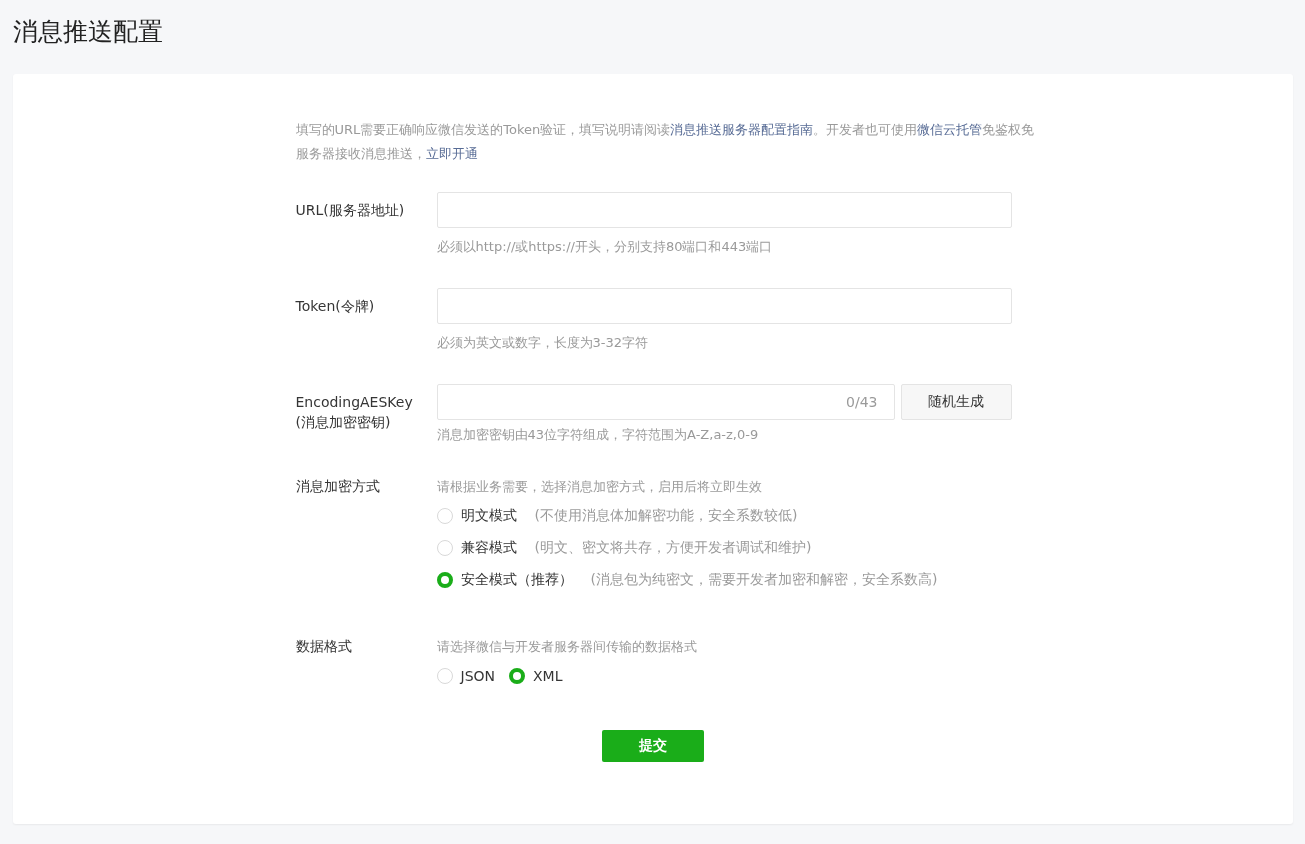 This screenshot has height=844, width=1305. What do you see at coordinates (88, 32) in the screenshot?
I see `page-title: 消息推送配置` at bounding box center [88, 32].